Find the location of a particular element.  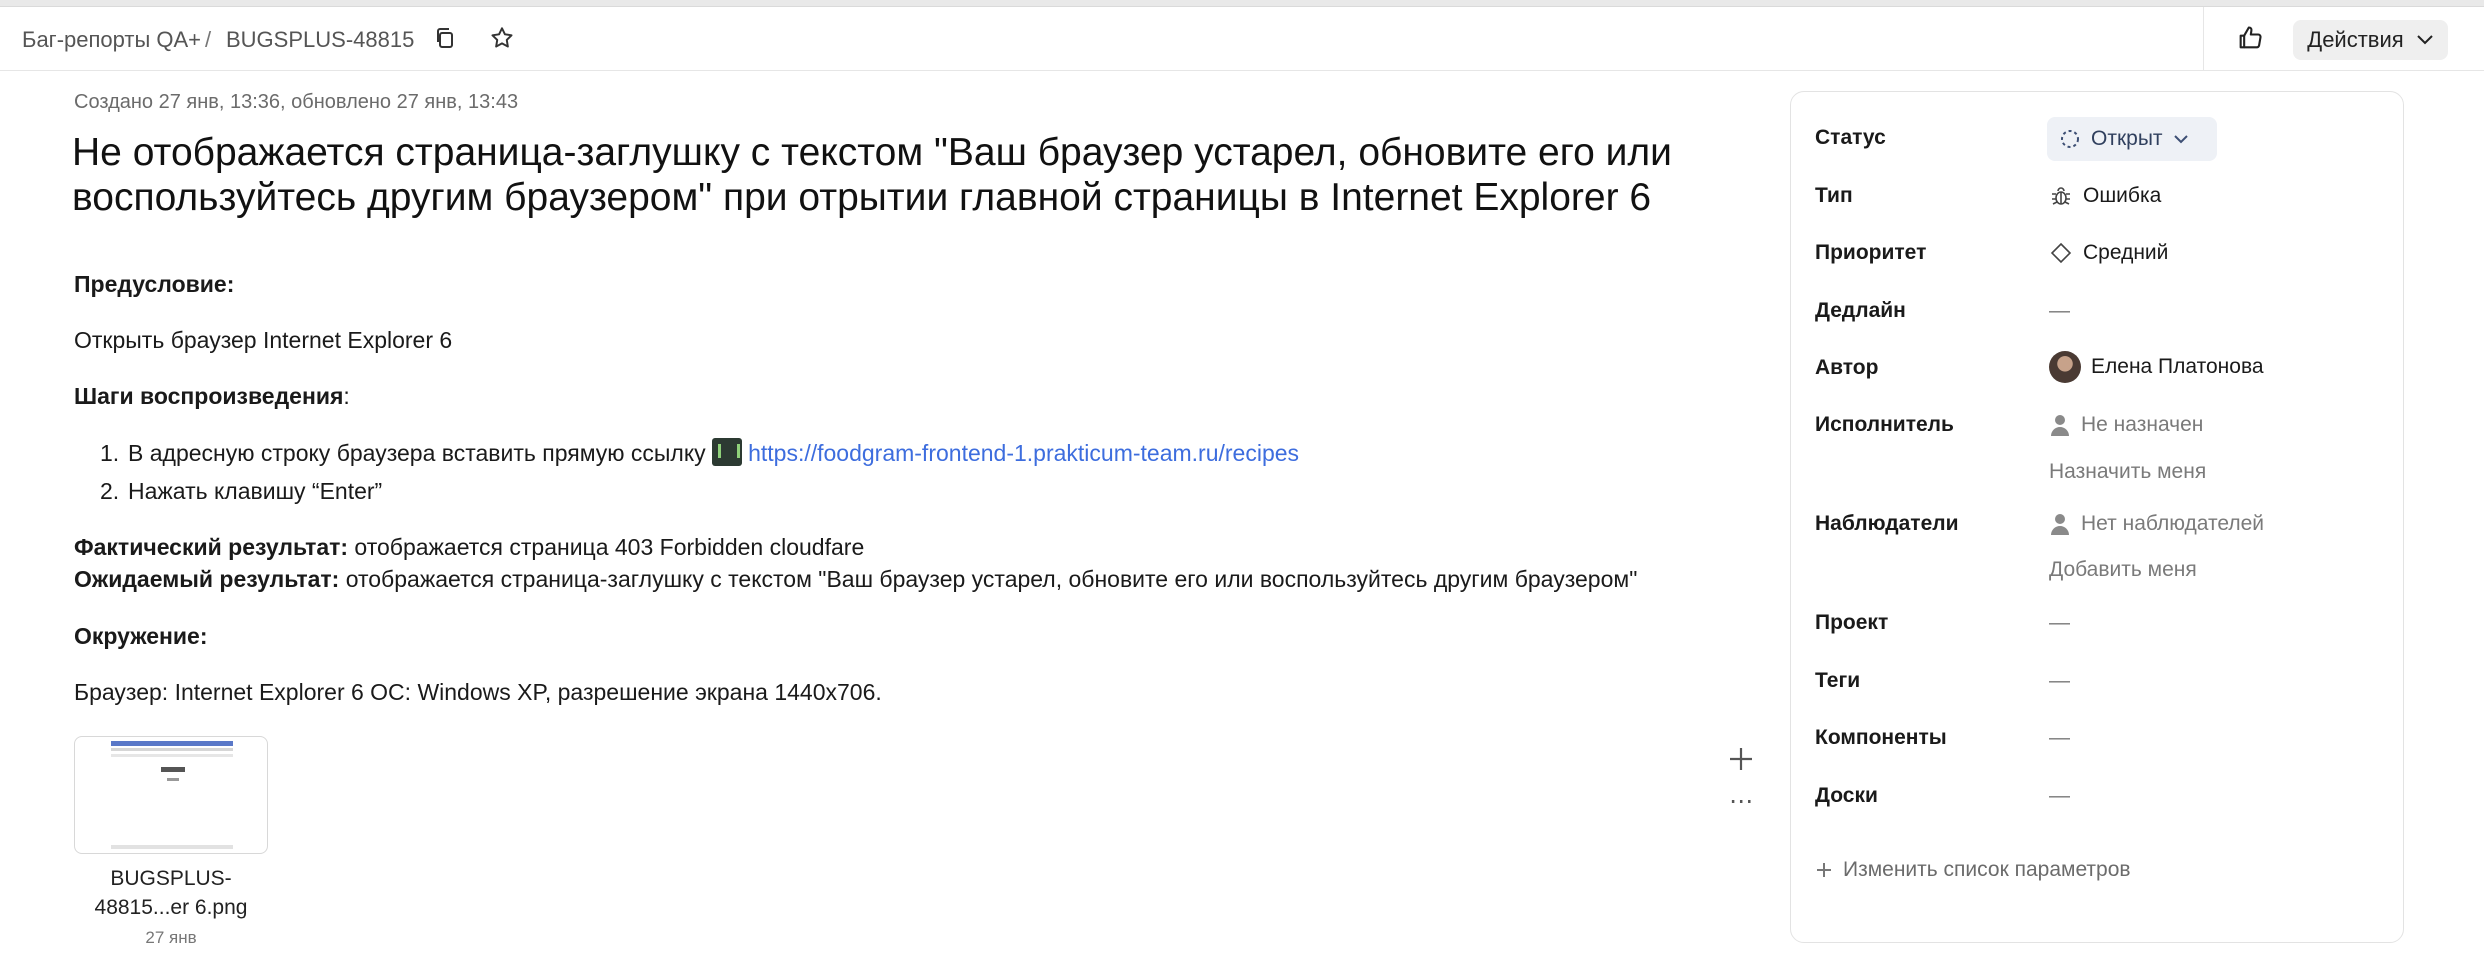

status-value: Открыт is located at coordinates (2127, 138).